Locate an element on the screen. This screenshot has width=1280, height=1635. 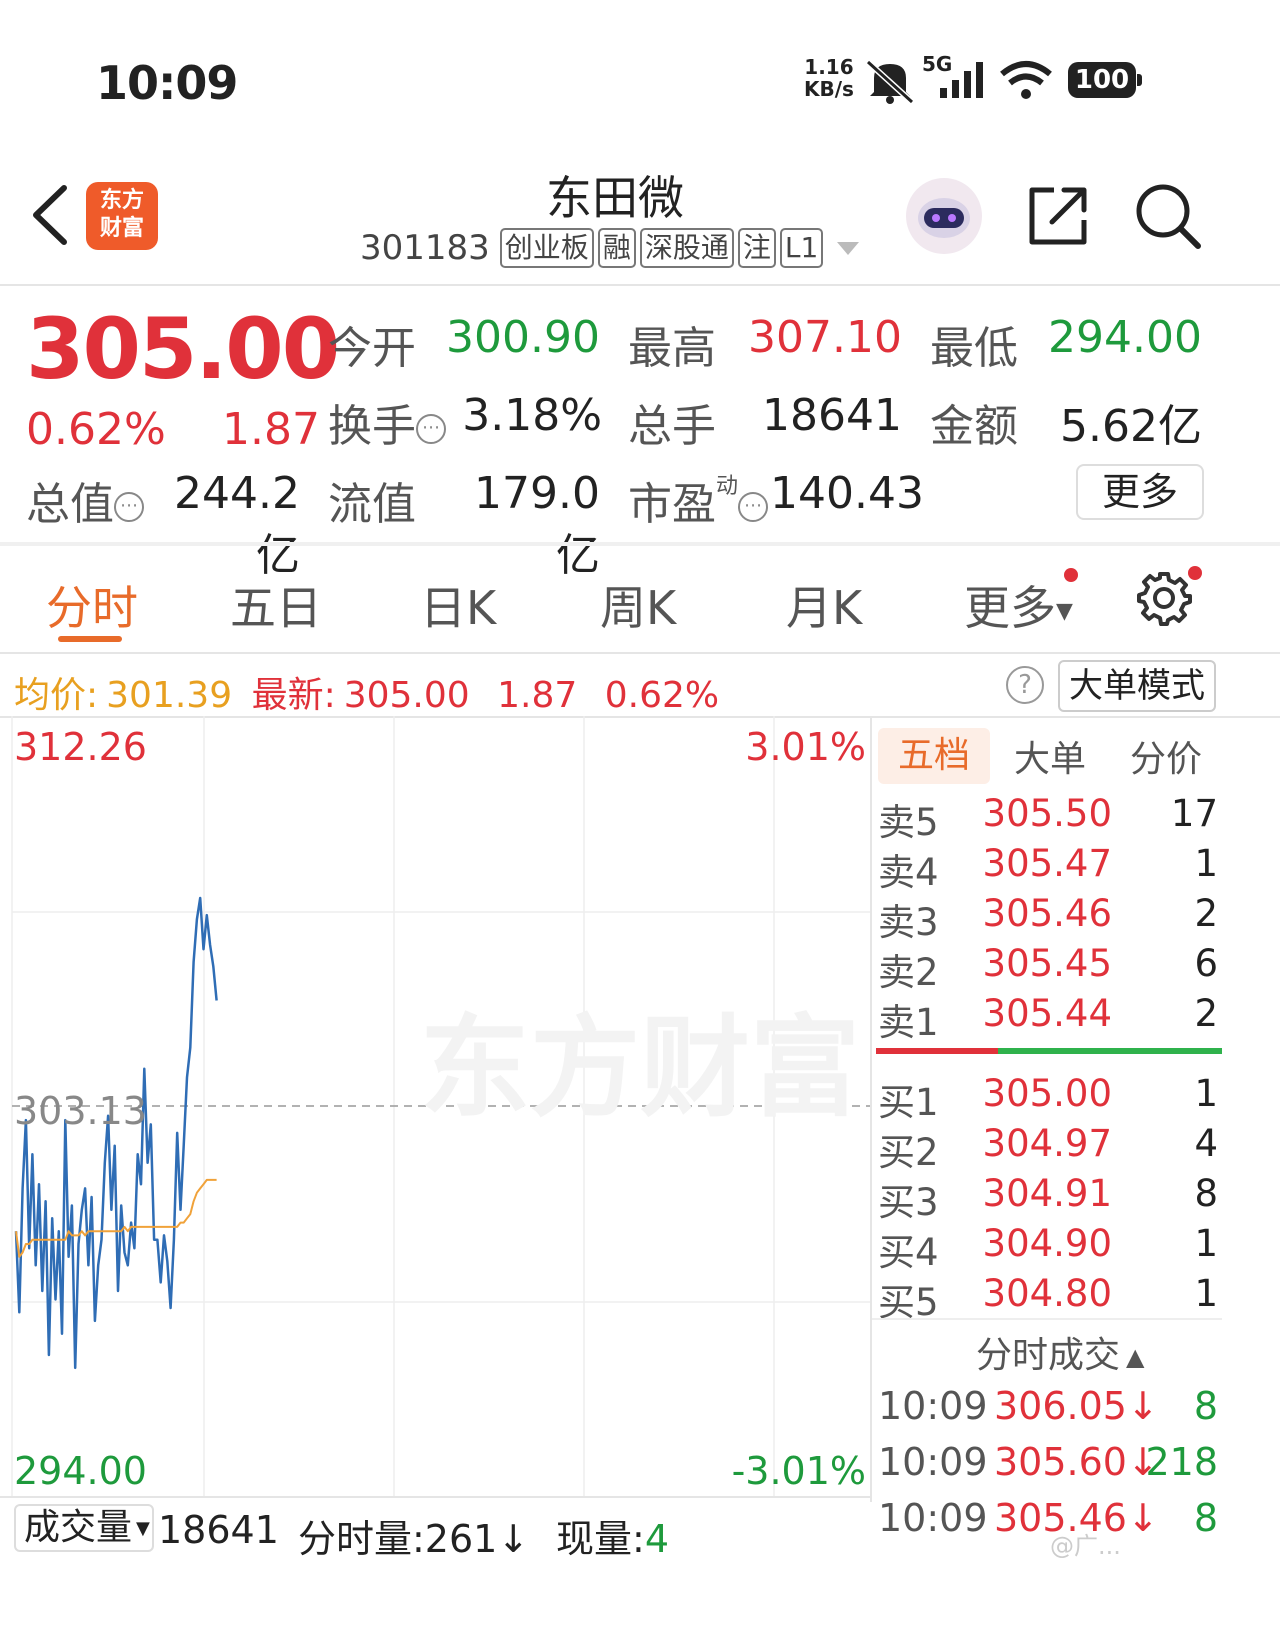
tab-monthly-k: 月K is located at coordinates (824, 605).